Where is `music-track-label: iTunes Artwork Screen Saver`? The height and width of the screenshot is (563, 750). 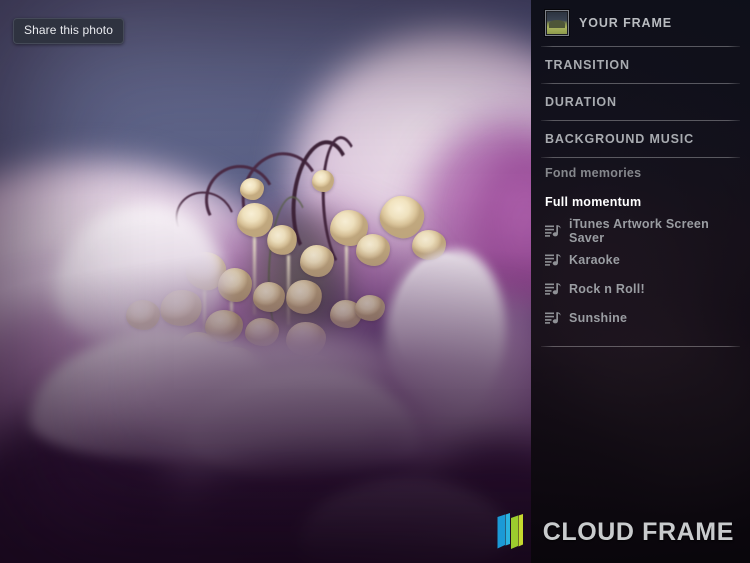
music-track-label: iTunes Artwork Screen Saver is located at coordinates (639, 230).